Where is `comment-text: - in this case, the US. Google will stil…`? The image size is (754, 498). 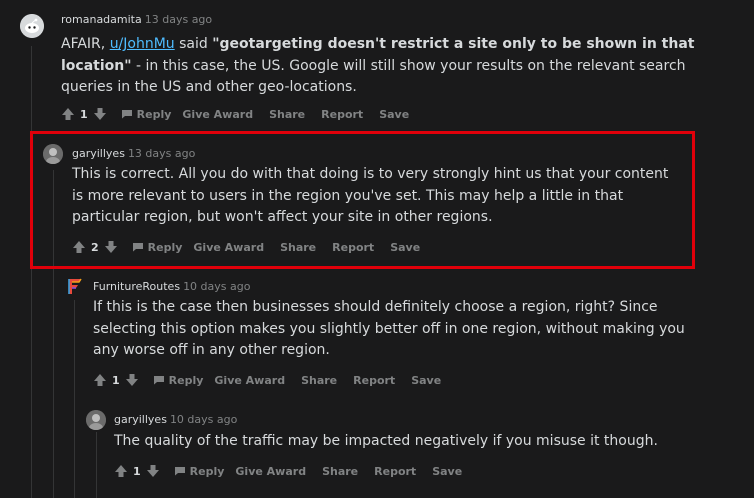 comment-text: - in this case, the US. Google will stil… is located at coordinates (373, 76).